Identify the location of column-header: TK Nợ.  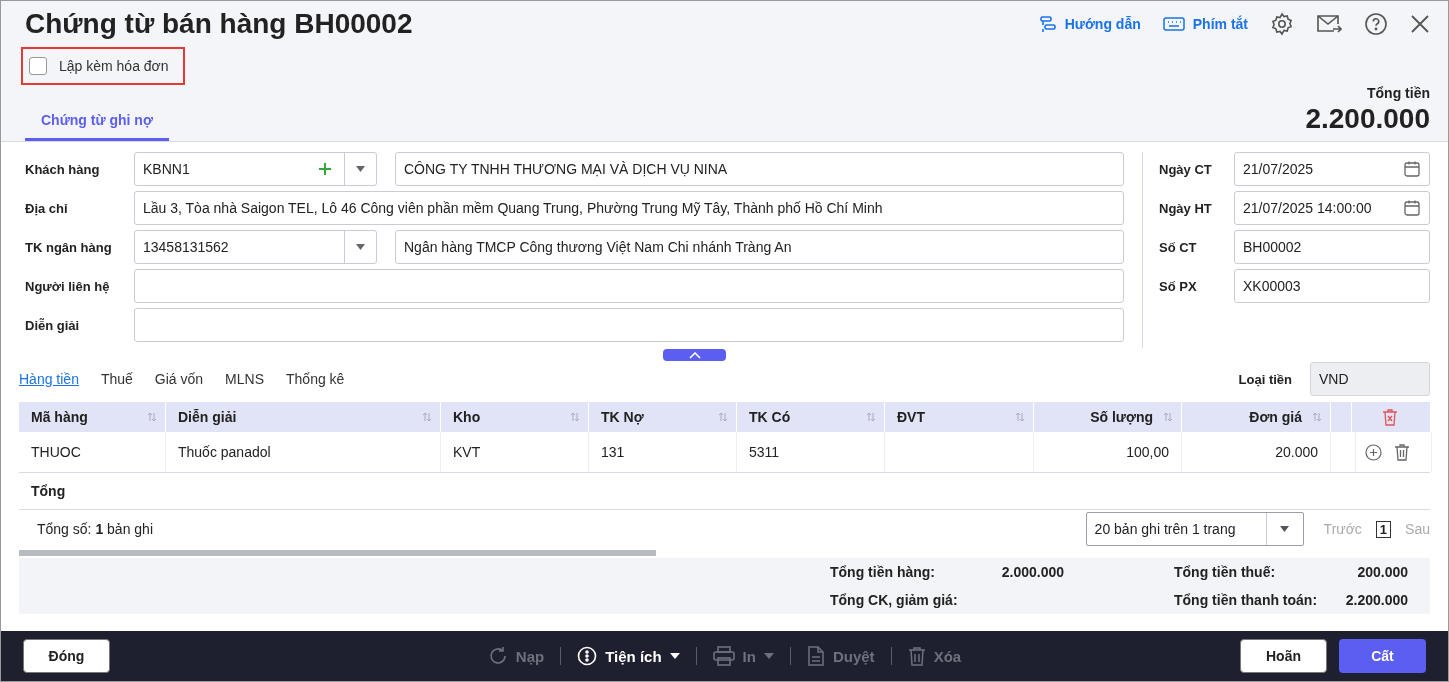
(622, 417).